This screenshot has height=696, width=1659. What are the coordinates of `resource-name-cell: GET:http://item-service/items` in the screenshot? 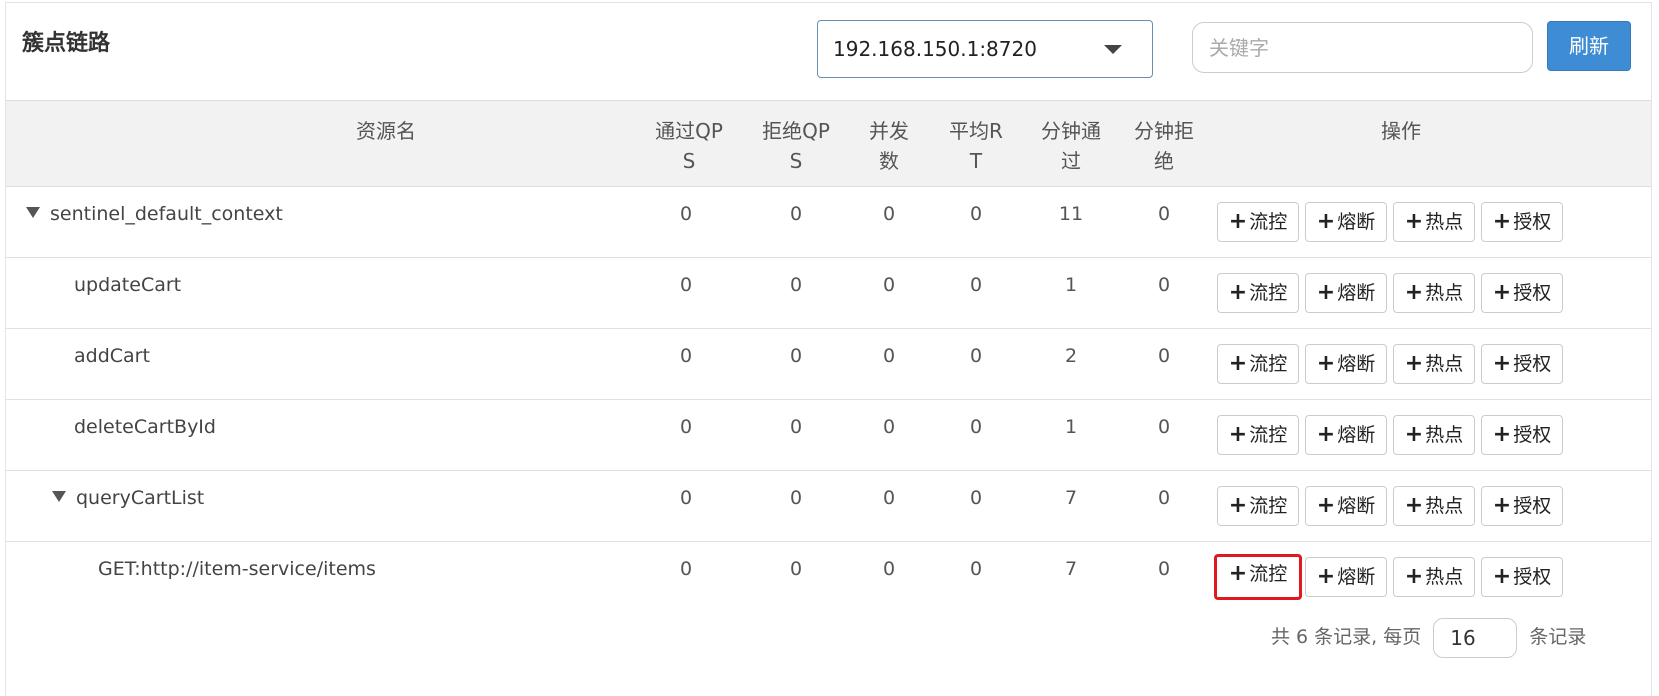 It's located at (237, 569).